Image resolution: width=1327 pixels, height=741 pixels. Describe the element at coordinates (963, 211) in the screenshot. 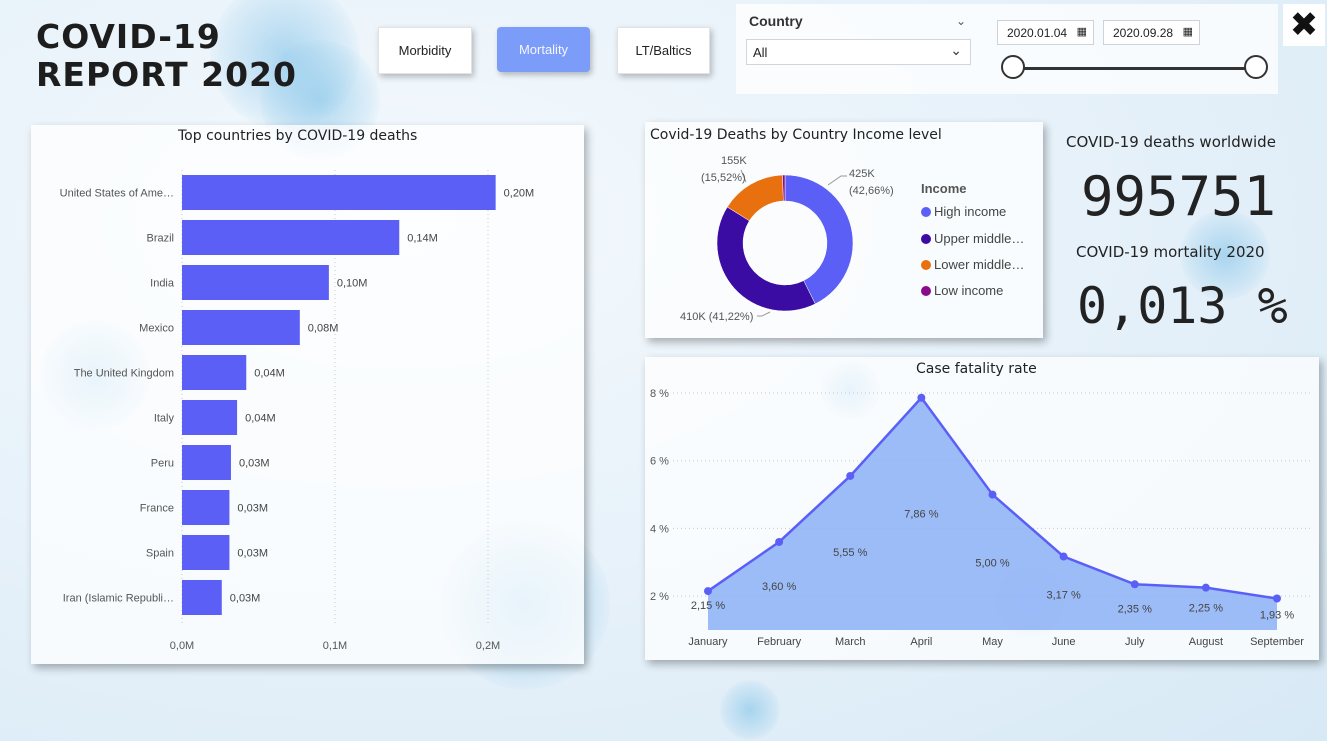

I see `legend-item-high-income: High income` at that location.